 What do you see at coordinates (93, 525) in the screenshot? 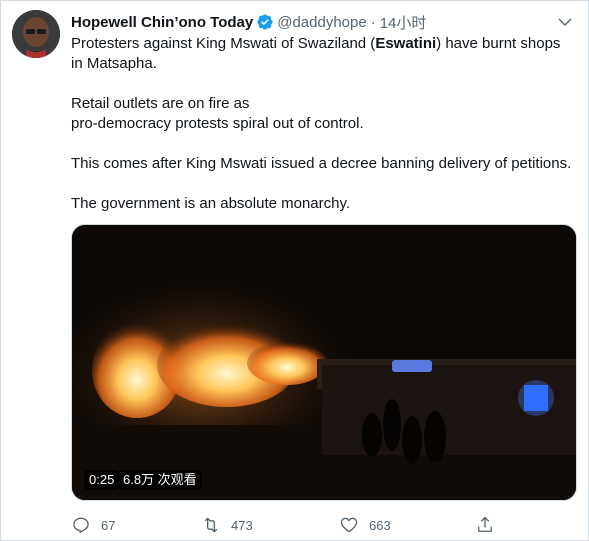
I see `reply-button: 67` at bounding box center [93, 525].